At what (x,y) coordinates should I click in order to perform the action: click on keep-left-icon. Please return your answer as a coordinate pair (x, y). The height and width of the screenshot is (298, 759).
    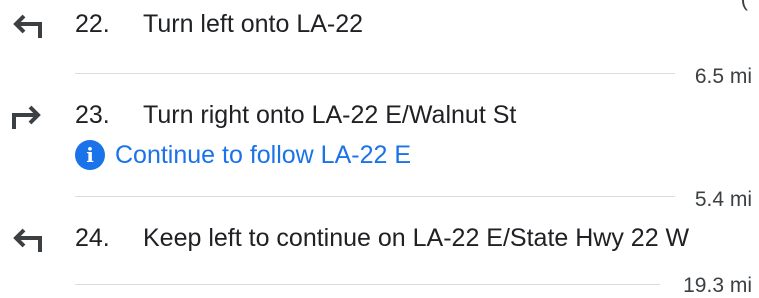
    Looking at the image, I should click on (27, 239).